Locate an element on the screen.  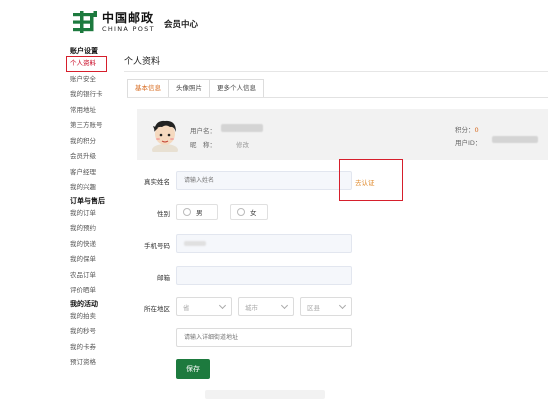
logo-chinese-text: 中国邮政 is located at coordinates (128, 17).